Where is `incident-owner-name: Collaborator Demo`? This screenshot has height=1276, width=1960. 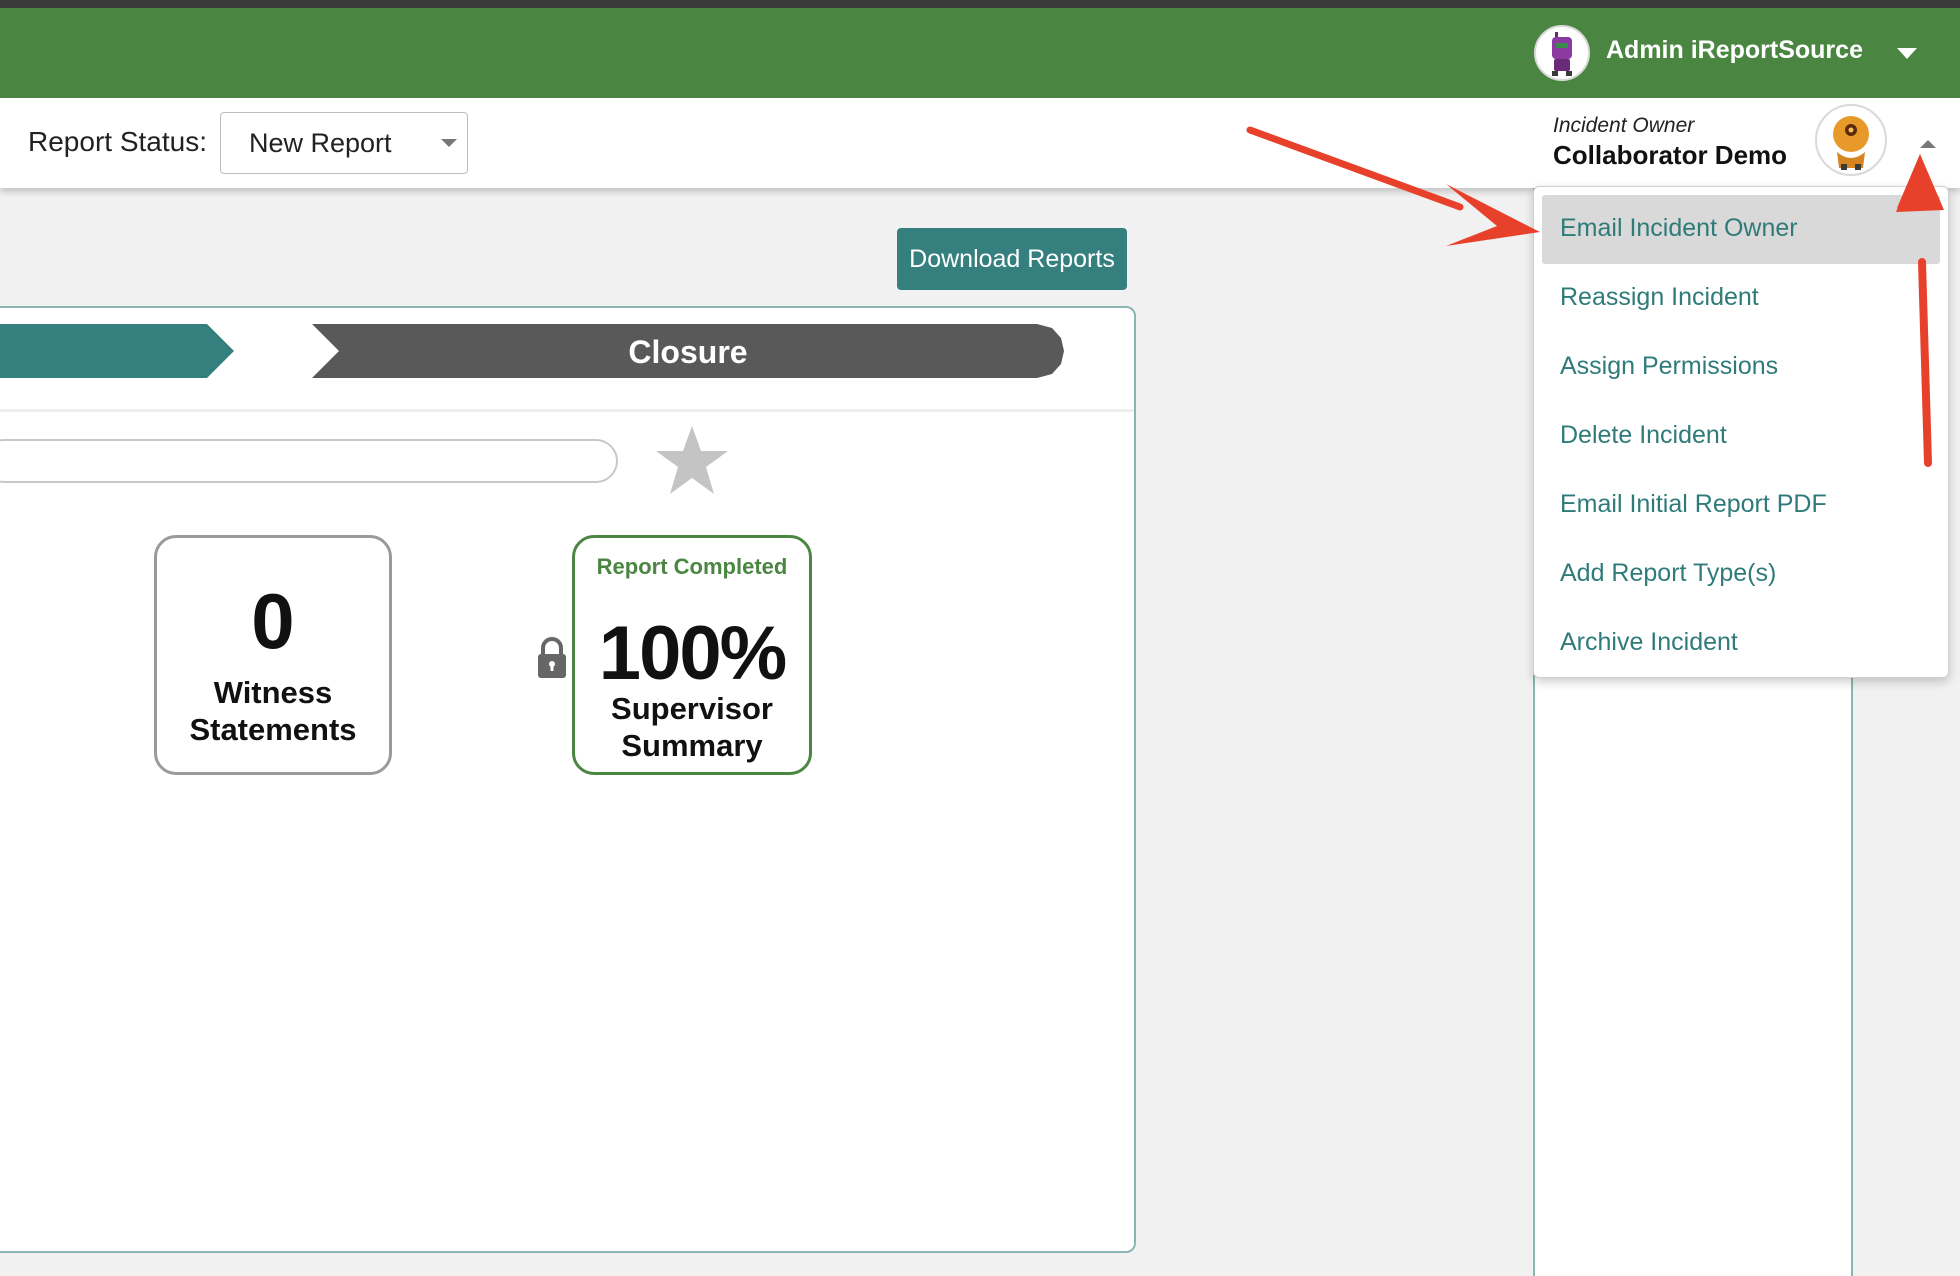
incident-owner-name: Collaborator Demo is located at coordinates (1670, 155).